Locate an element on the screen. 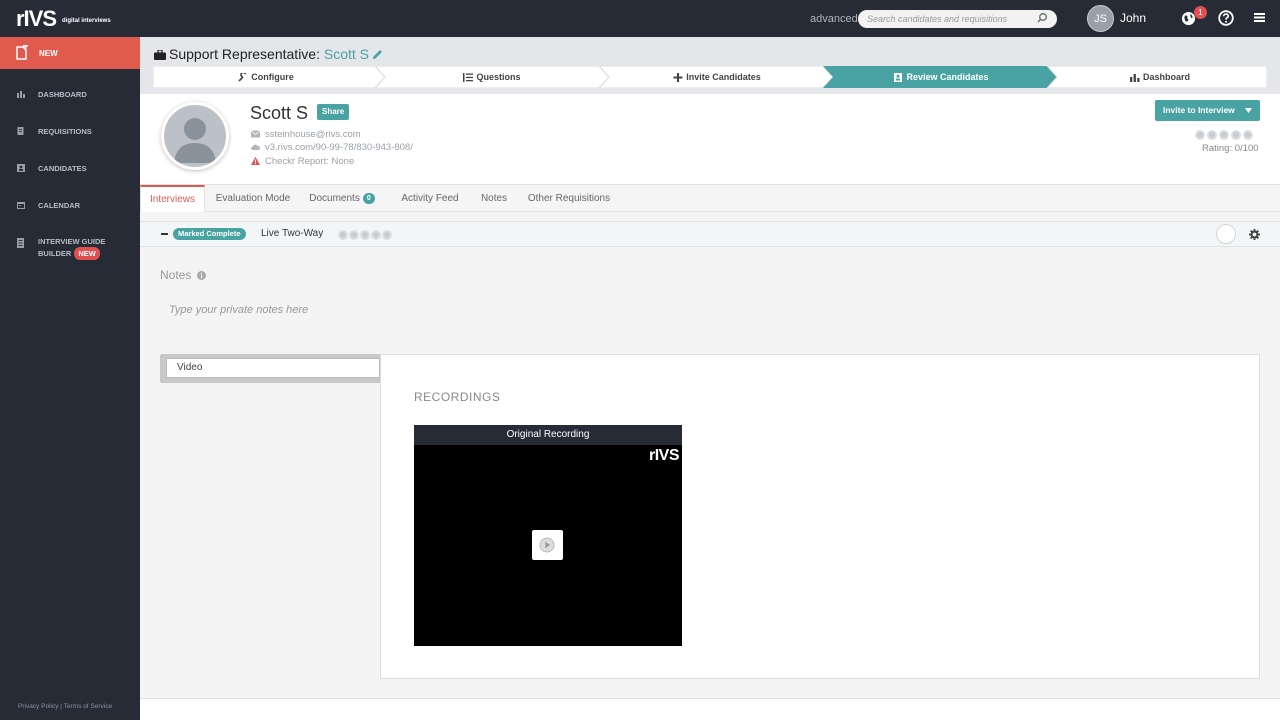 The width and height of the screenshot is (1280, 720). video-player: Original Recording rIVS is located at coordinates (548, 535).